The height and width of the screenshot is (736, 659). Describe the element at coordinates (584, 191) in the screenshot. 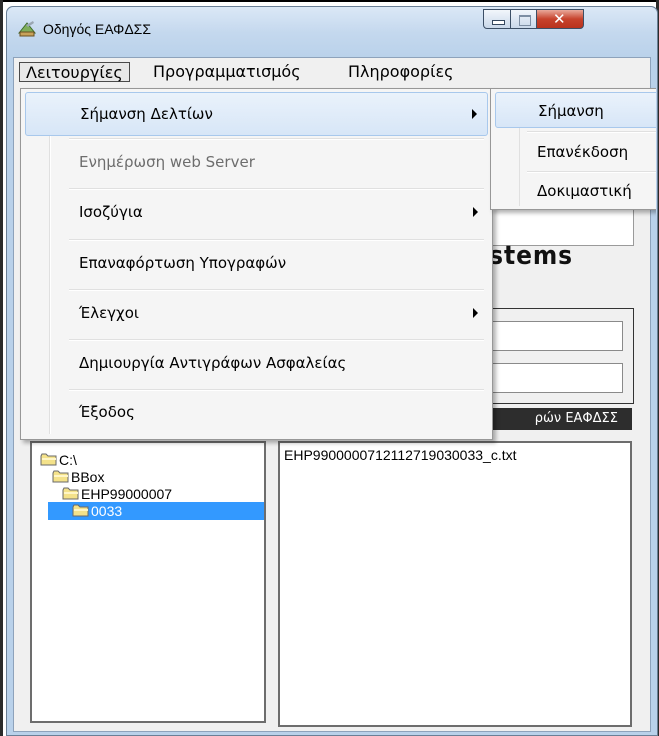

I see `menu-item-label: Δοκιμαστική` at that location.